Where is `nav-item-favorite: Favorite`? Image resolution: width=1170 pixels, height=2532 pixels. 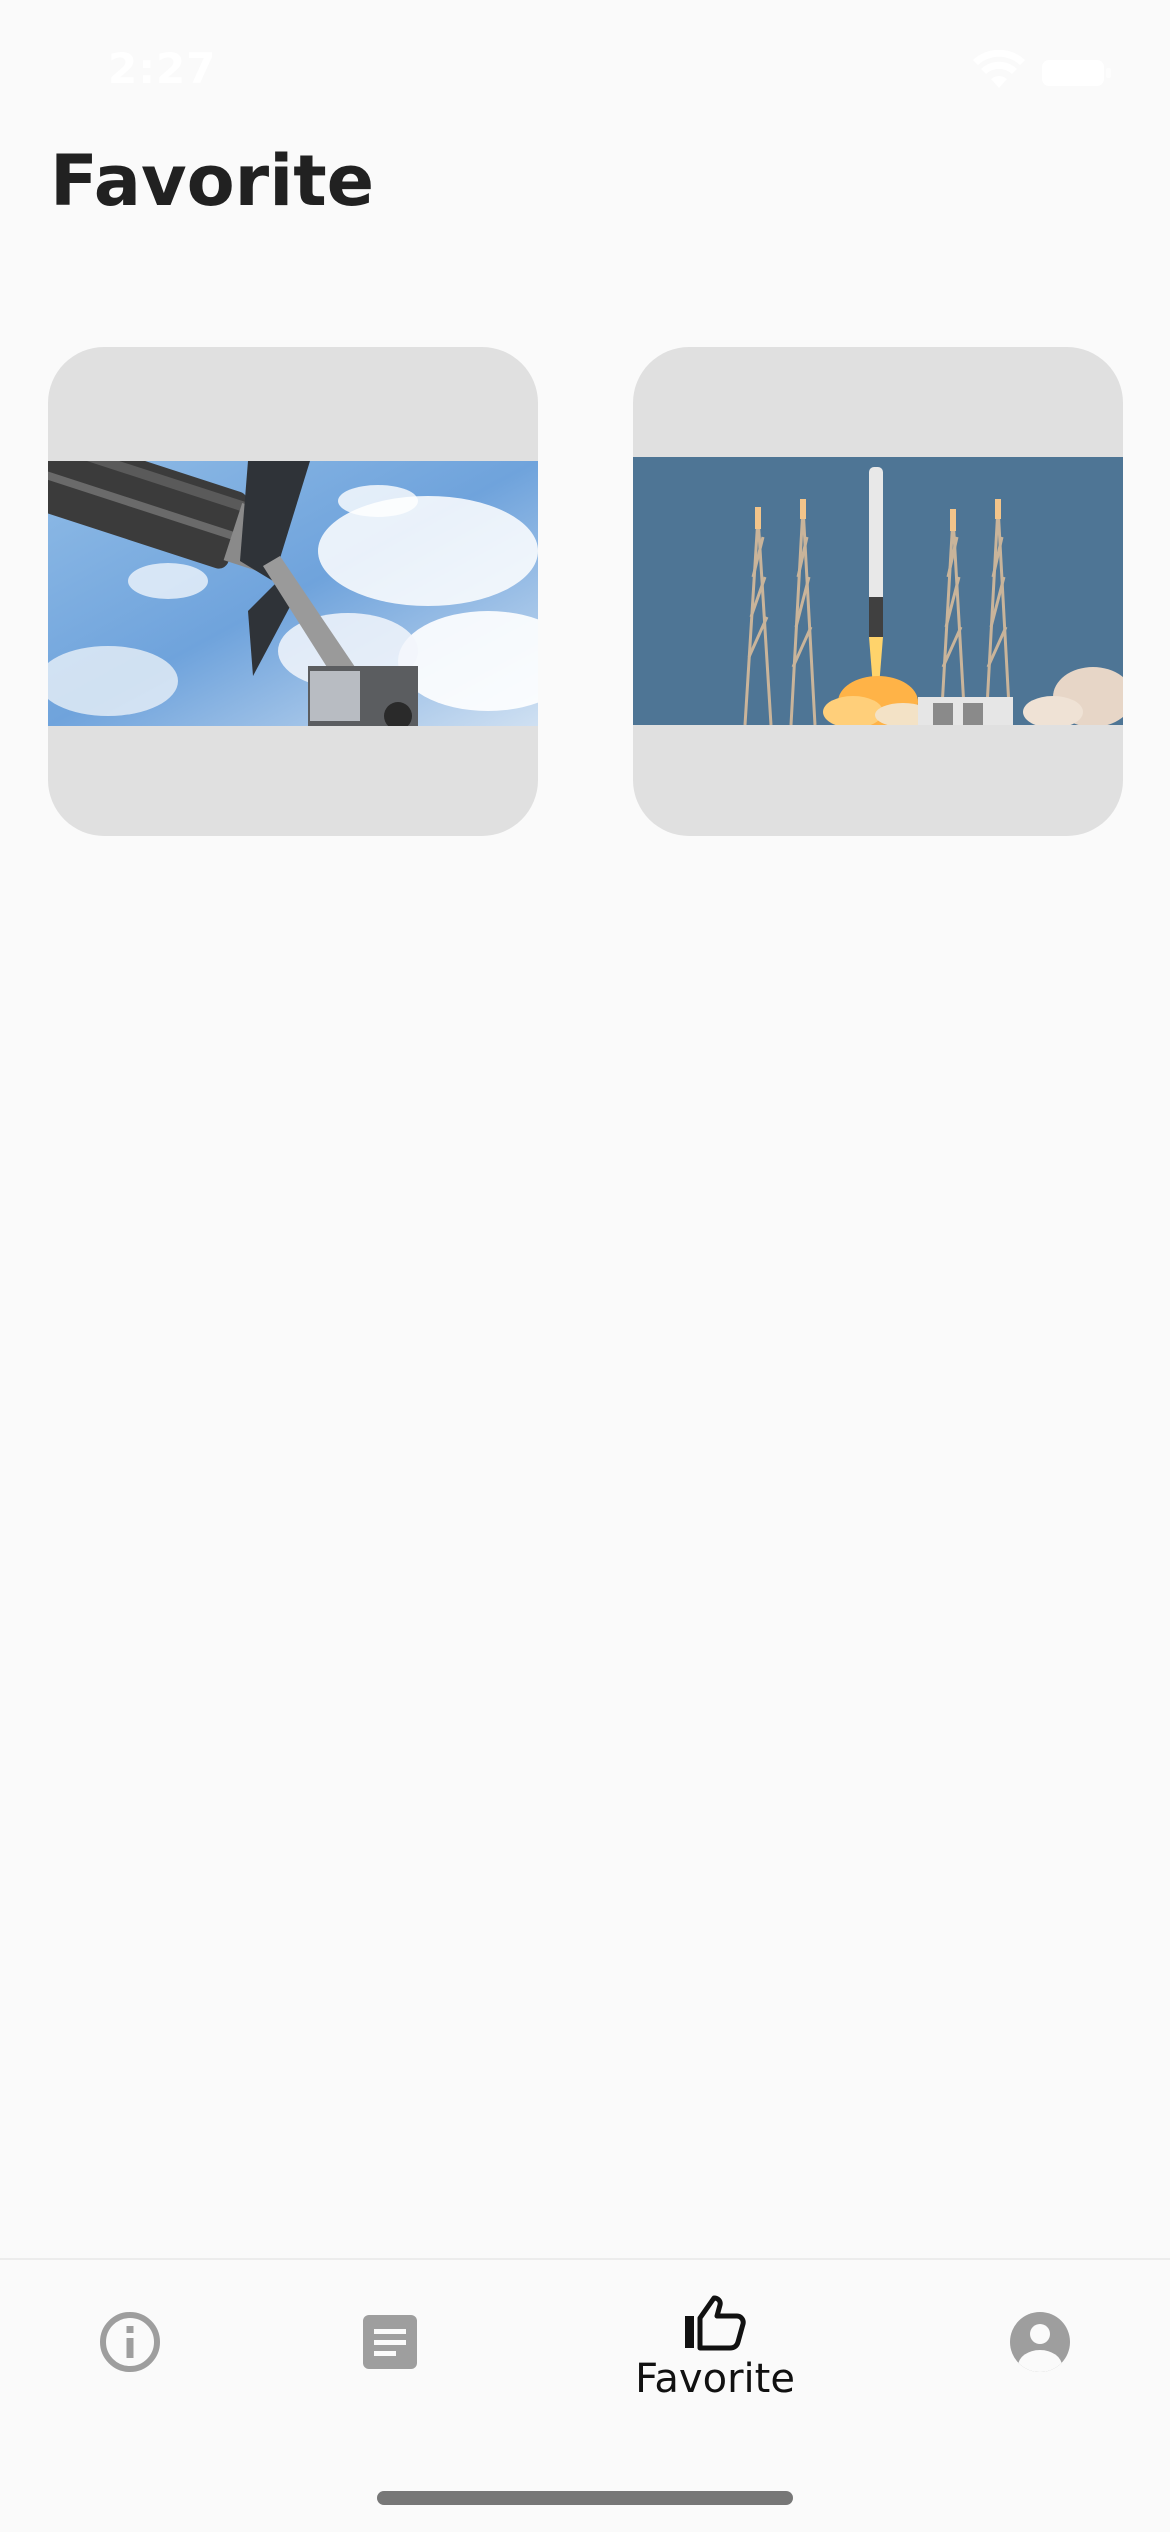
nav-item-favorite: Favorite is located at coordinates (715, 2360).